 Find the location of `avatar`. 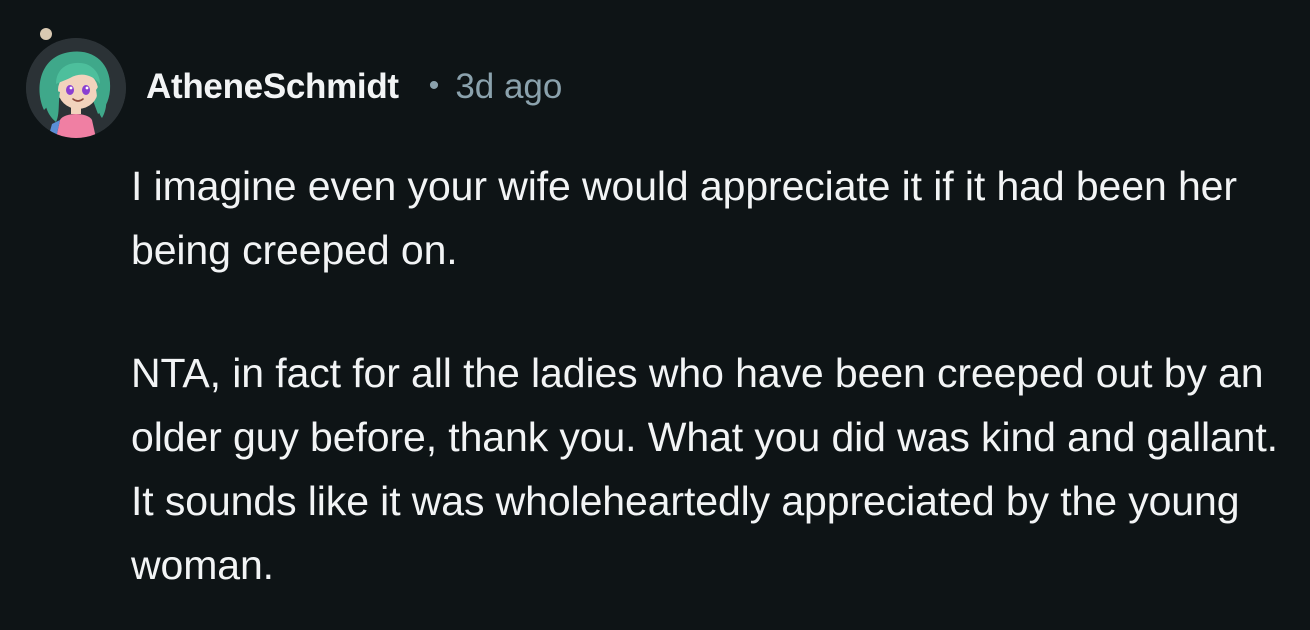

avatar is located at coordinates (76, 88).